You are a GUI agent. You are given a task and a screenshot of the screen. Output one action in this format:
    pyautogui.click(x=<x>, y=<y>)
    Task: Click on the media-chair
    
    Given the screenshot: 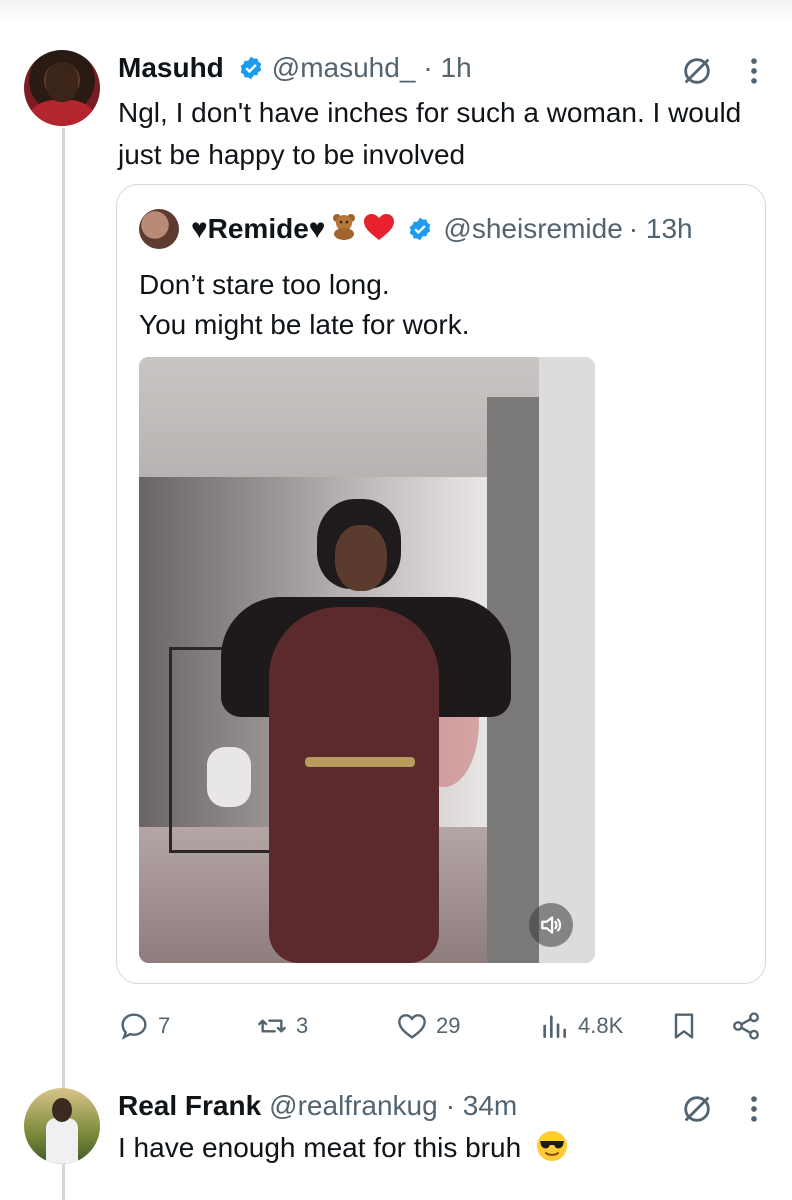 What is the action you would take?
    pyautogui.click(x=229, y=777)
    